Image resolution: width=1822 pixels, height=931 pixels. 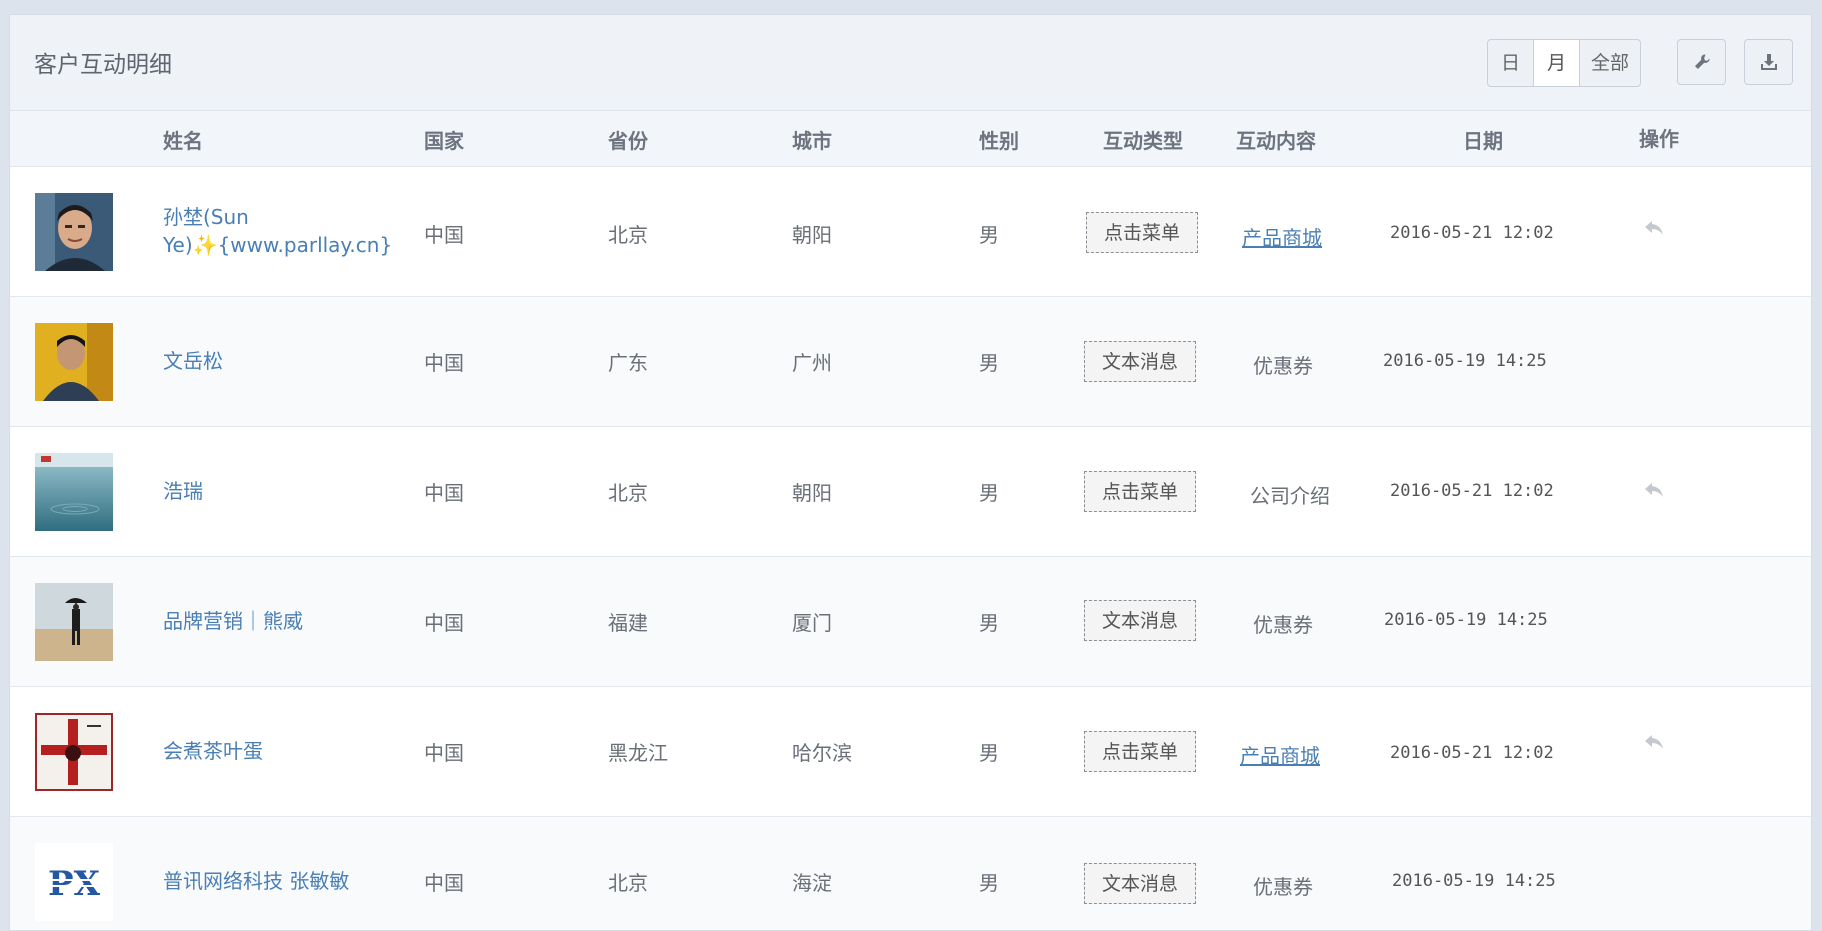 I want to click on avatar: PX, so click(x=74, y=882).